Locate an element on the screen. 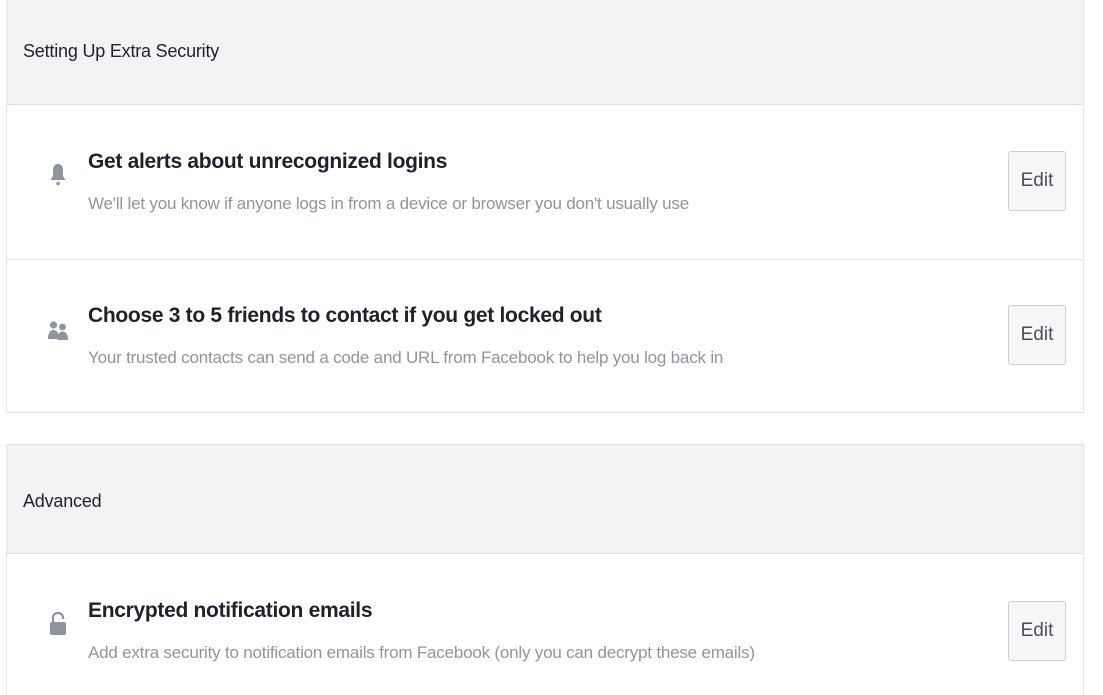  edit-trusted-contacts-button: Edit is located at coordinates (1037, 335).